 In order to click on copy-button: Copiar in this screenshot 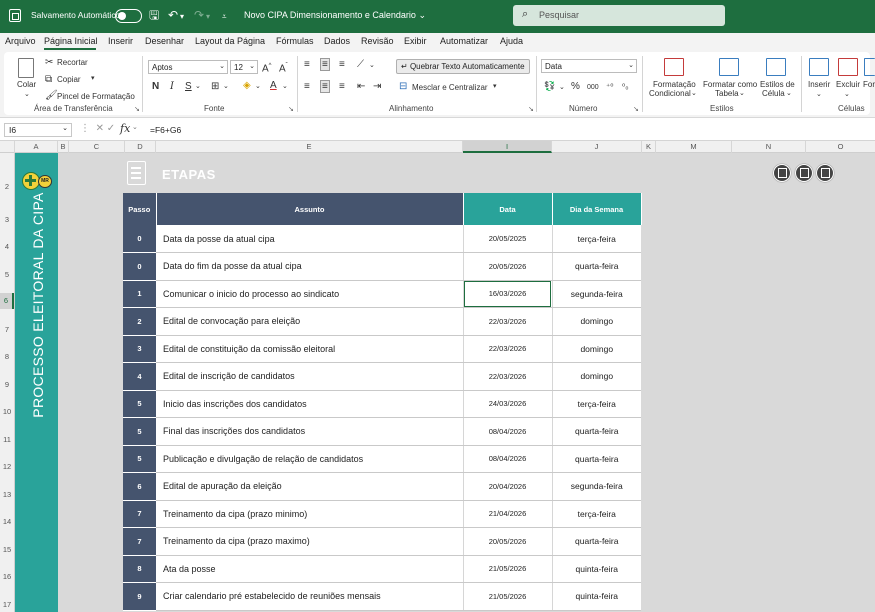, I will do `click(69, 79)`.